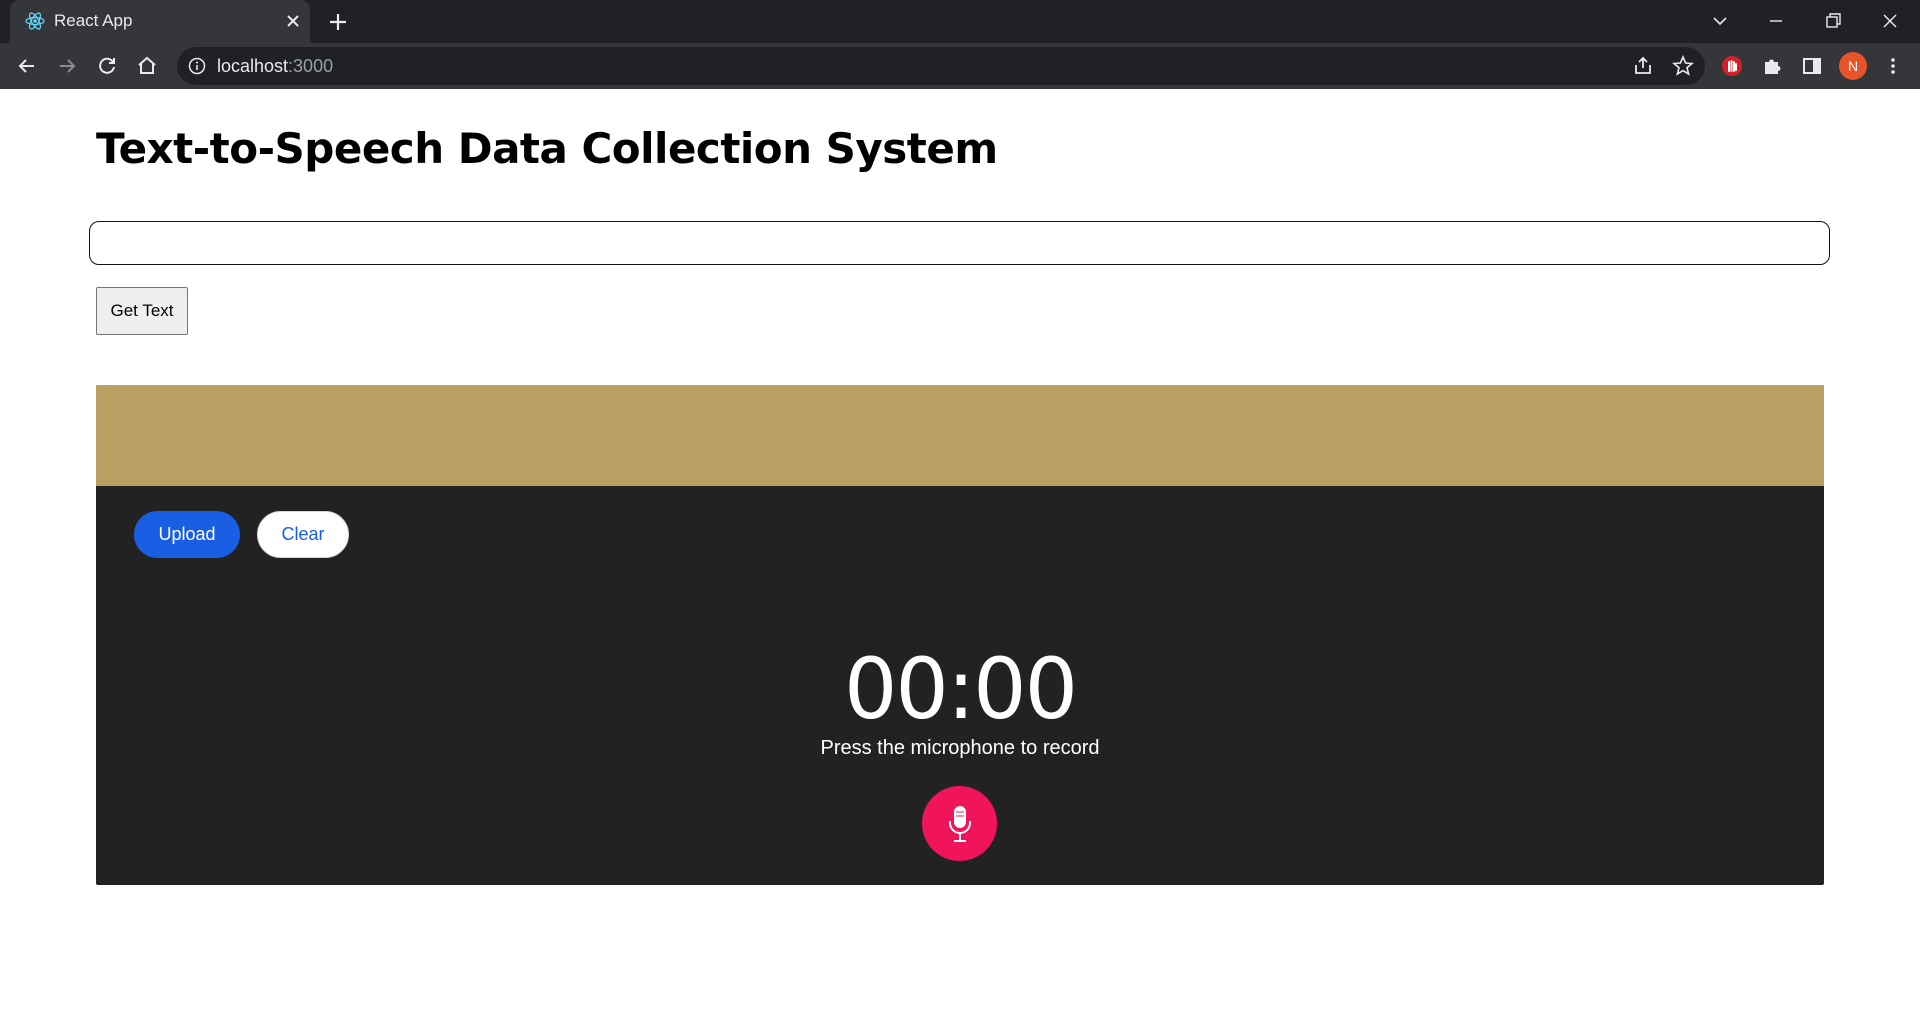 This screenshot has height=1020, width=1920. I want to click on get-text-button: Get Text, so click(142, 311).